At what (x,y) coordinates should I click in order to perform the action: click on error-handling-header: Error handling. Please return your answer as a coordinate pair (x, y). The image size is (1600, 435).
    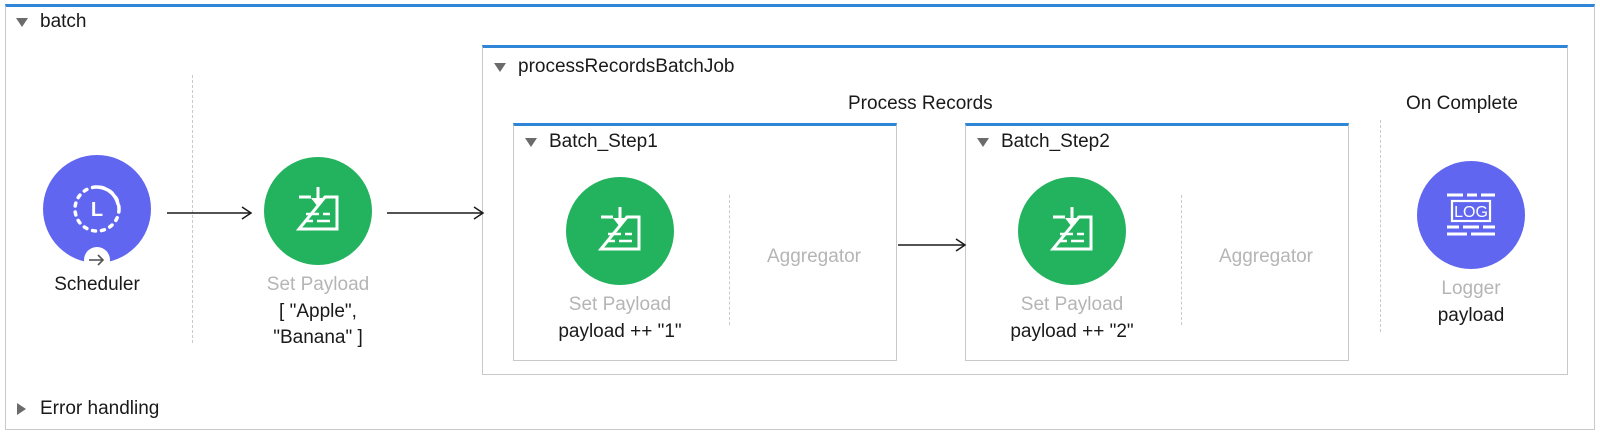
    Looking at the image, I should click on (88, 409).